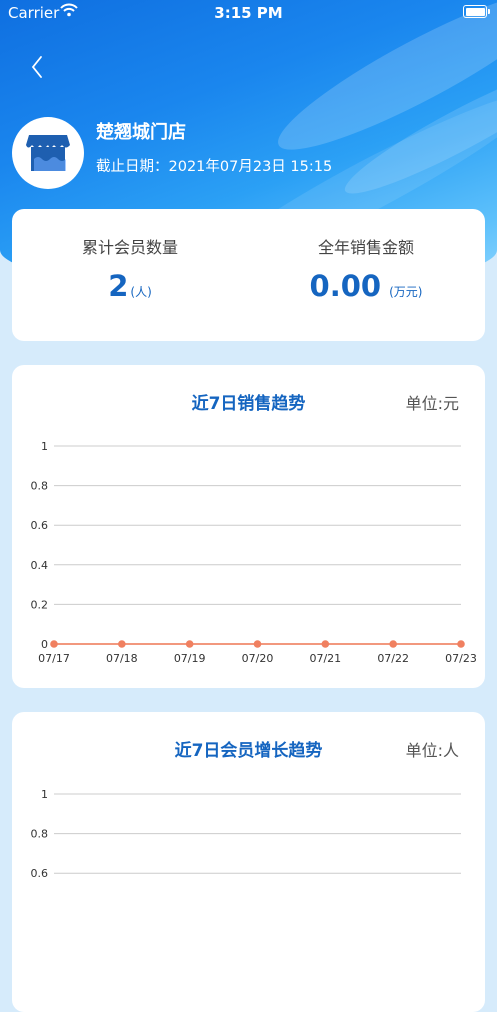 Image resolution: width=497 pixels, height=1012 pixels. Describe the element at coordinates (40, 565) in the screenshot. I see `y-tick-label: 0.4` at that location.